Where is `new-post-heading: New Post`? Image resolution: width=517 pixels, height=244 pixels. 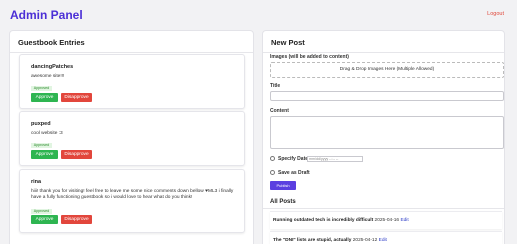 new-post-heading: New Post is located at coordinates (288, 42).